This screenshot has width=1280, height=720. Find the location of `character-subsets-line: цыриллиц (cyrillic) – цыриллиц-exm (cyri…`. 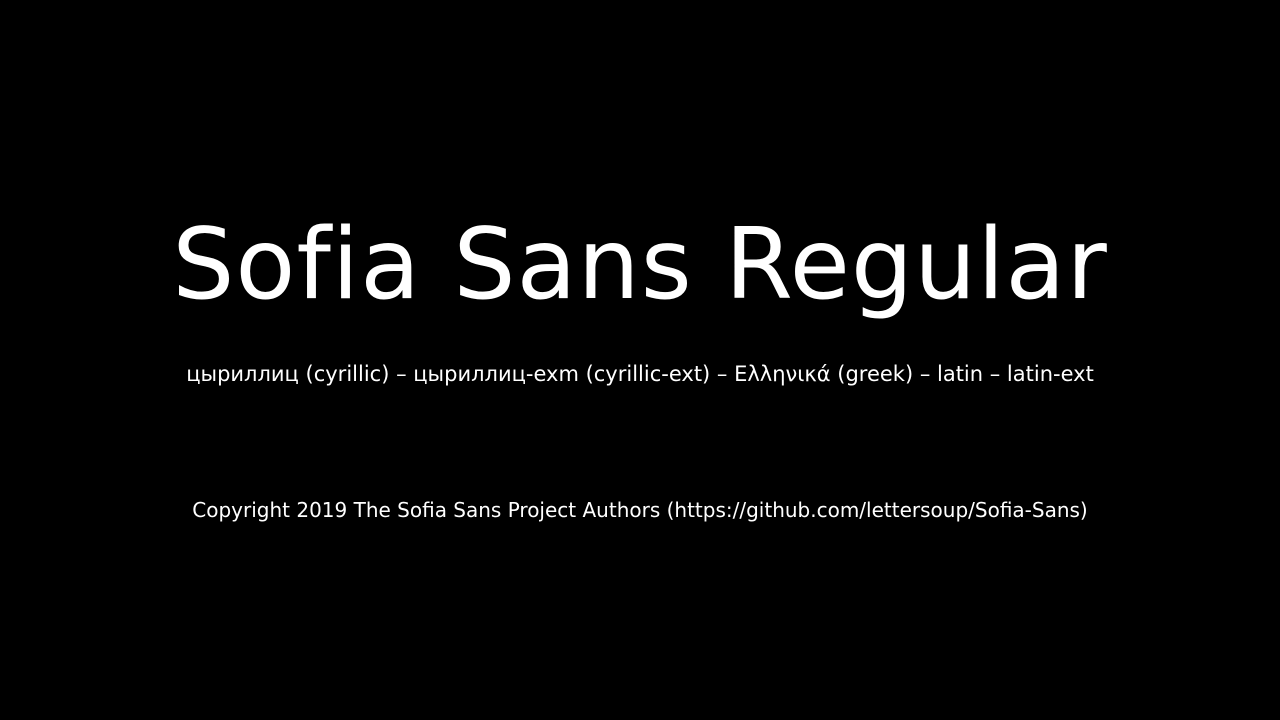

character-subsets-line: цыриллиц (cyrillic) – цыриллиц-exm (cyri… is located at coordinates (640, 374).